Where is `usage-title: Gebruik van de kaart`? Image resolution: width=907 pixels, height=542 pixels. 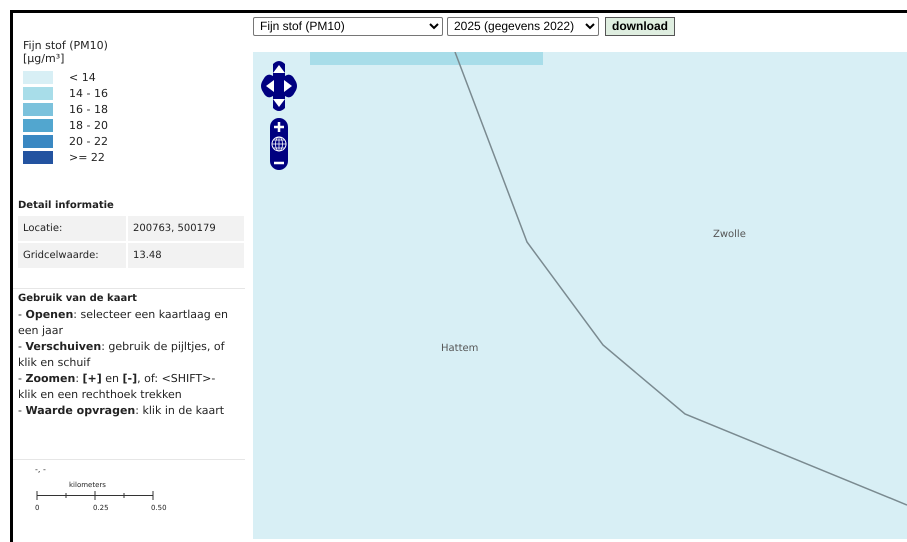 usage-title: Gebruik van de kaart is located at coordinates (78, 299).